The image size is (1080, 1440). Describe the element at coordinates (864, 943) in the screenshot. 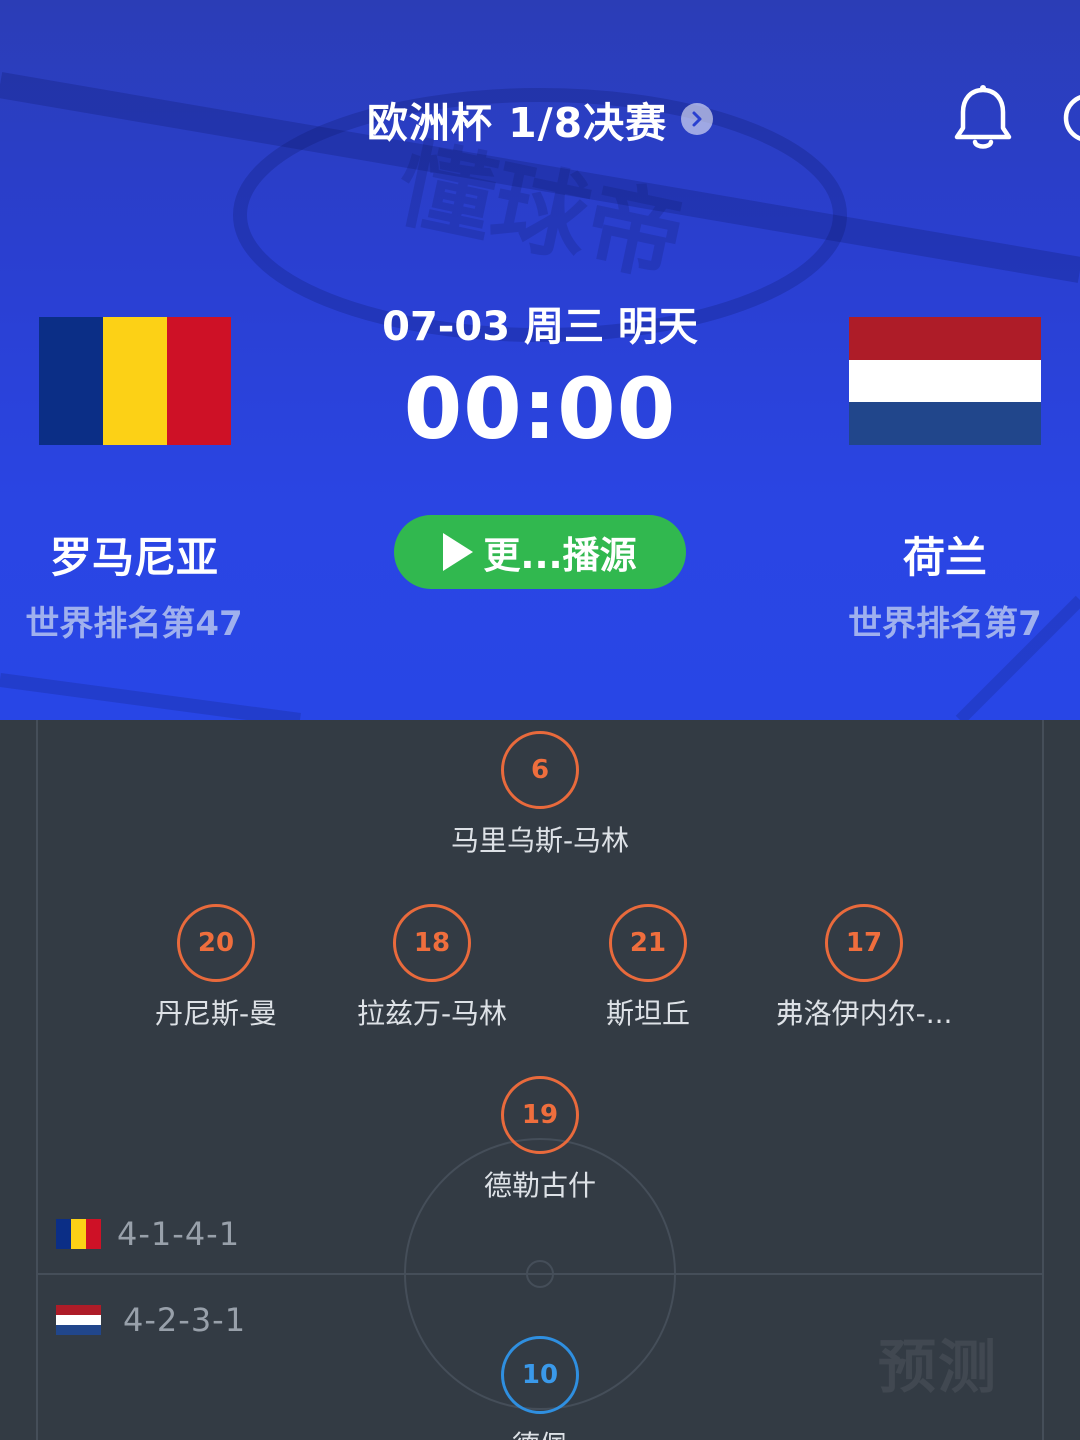

I see `player-number-badge: 17` at that location.